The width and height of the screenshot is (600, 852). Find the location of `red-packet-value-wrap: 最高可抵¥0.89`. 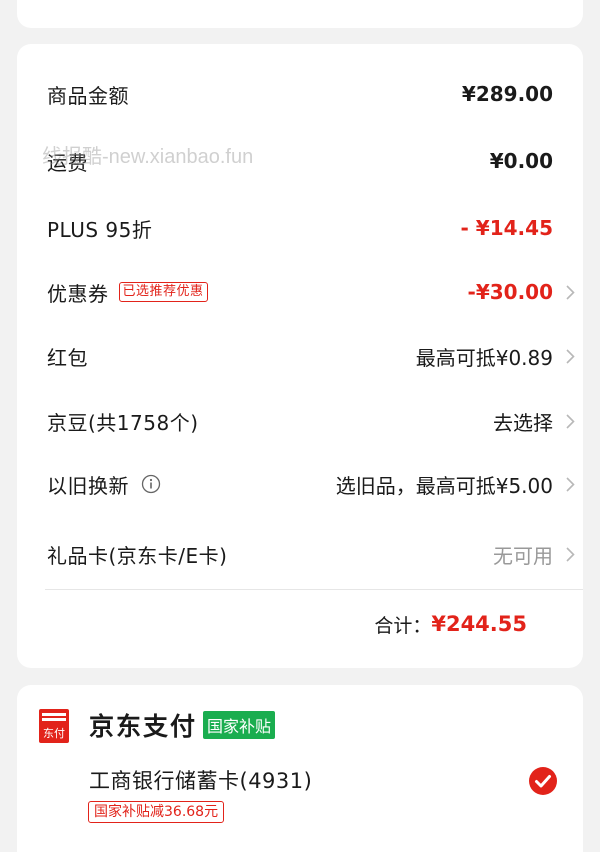

red-packet-value-wrap: 最高可抵¥0.89 is located at coordinates (495, 356).